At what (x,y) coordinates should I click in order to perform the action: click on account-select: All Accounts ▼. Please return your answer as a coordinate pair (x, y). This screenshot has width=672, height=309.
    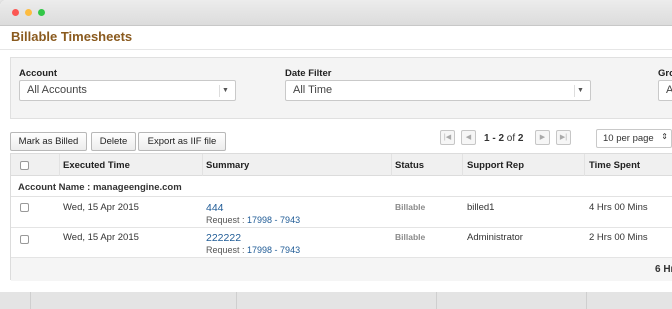
    Looking at the image, I should click on (127, 90).